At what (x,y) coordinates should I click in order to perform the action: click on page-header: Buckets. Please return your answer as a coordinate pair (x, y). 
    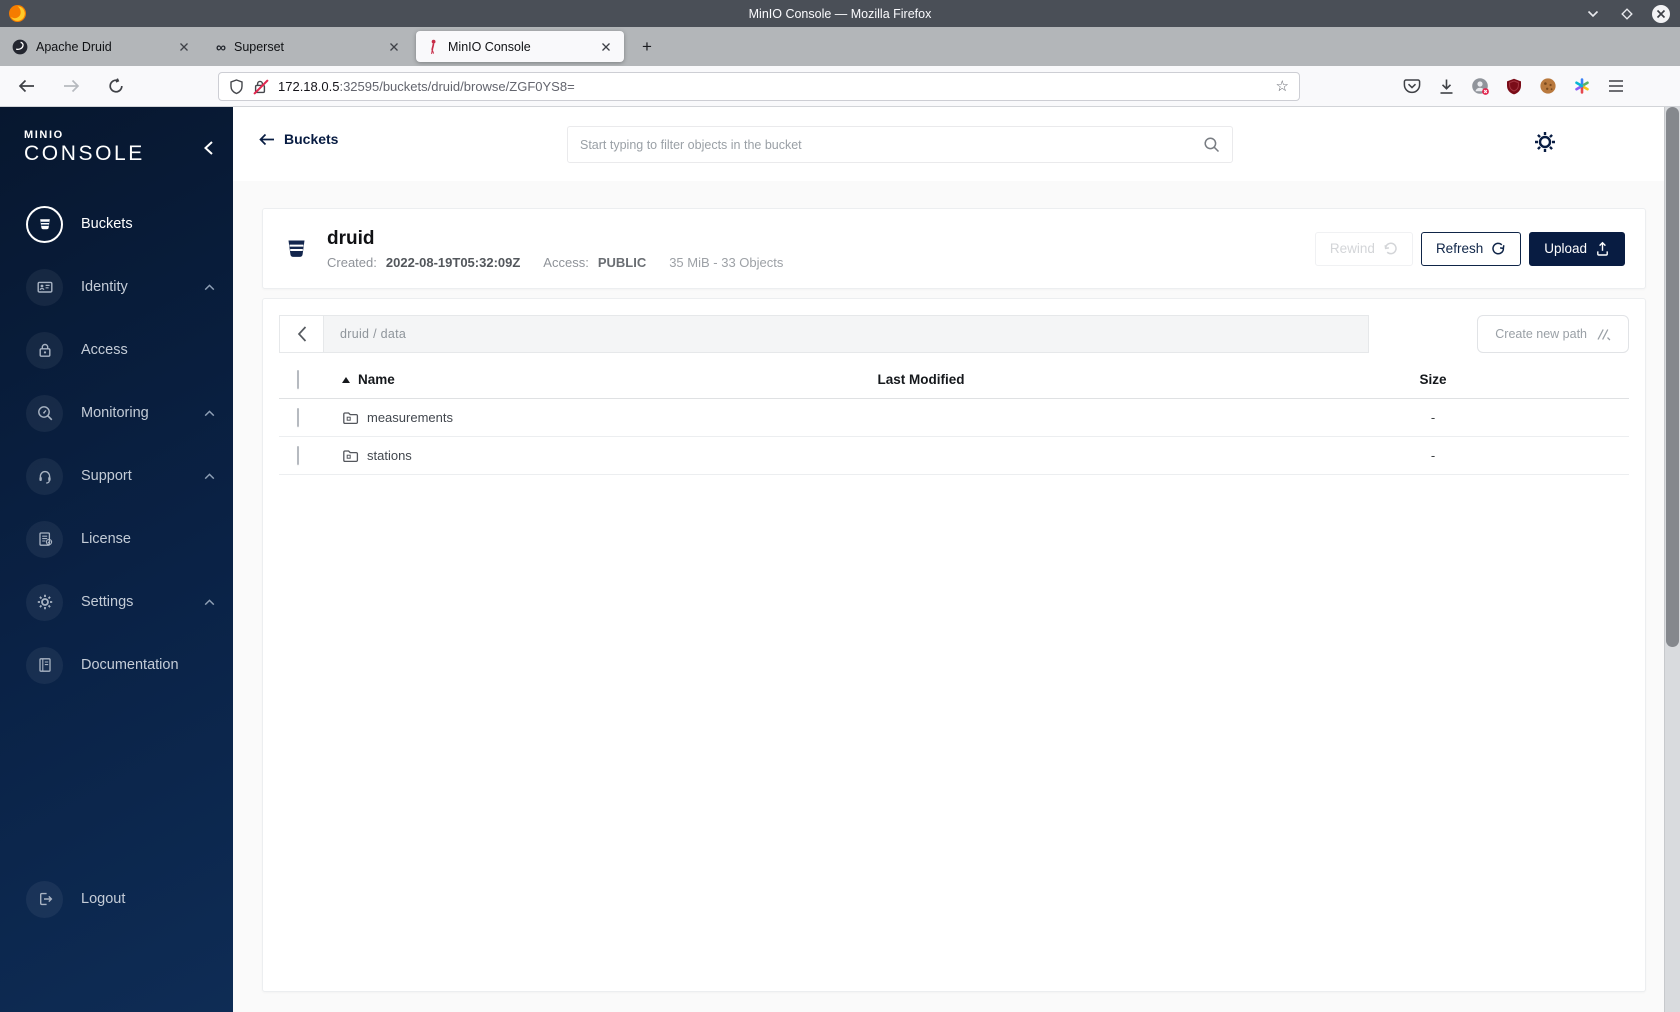
    Looking at the image, I should click on (956, 144).